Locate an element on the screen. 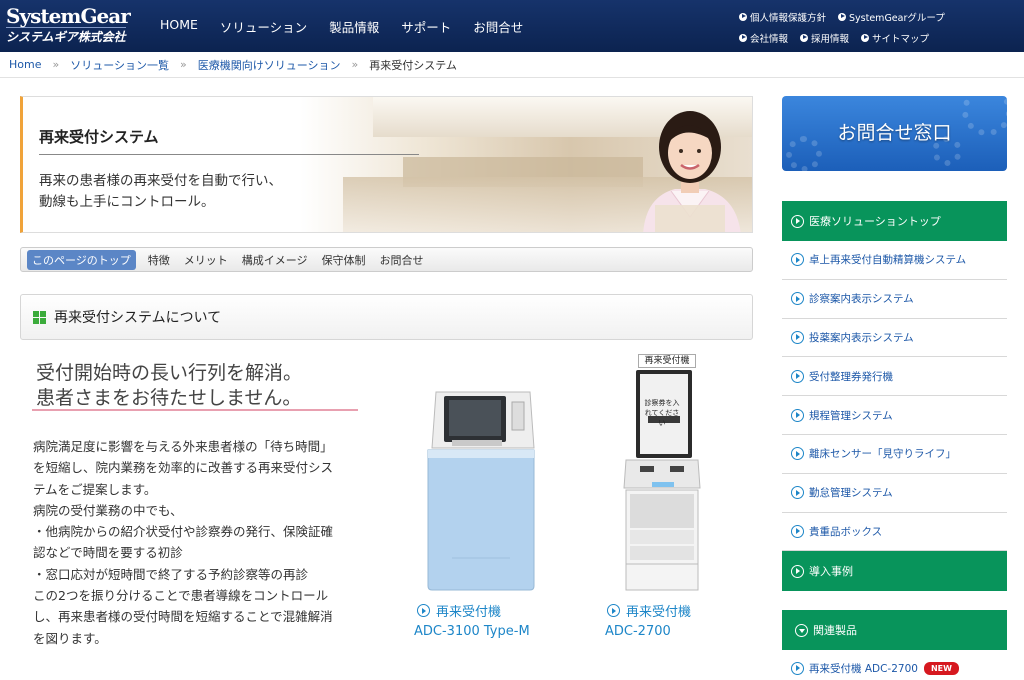  sidebar-item-ticket-machine: 受付整理券発行機 is located at coordinates (894, 377).